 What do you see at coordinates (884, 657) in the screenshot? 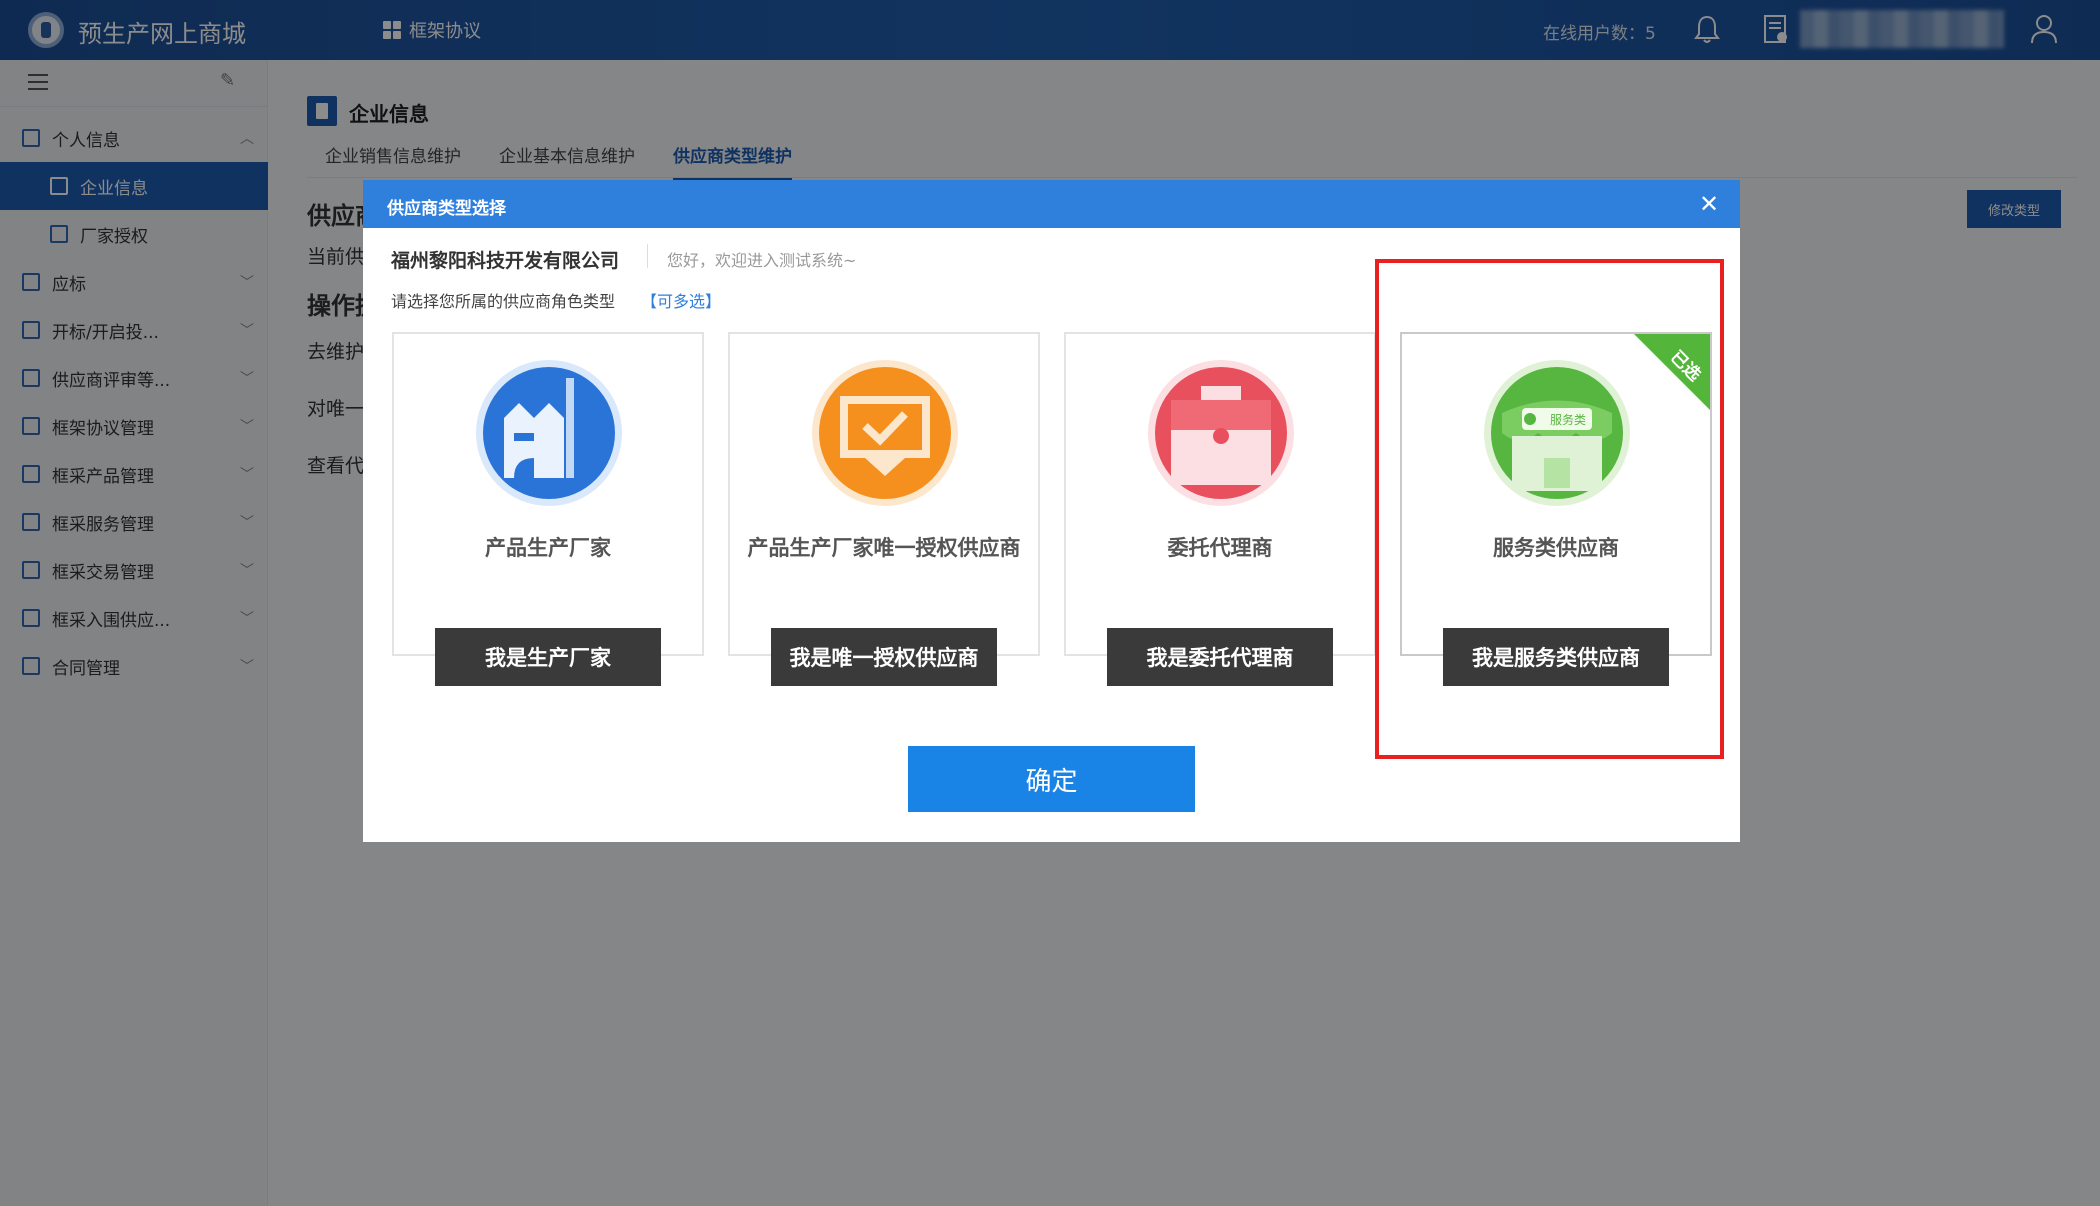
I see `i-am-authorized-supplier-button: 我是唯一授权供应商` at bounding box center [884, 657].